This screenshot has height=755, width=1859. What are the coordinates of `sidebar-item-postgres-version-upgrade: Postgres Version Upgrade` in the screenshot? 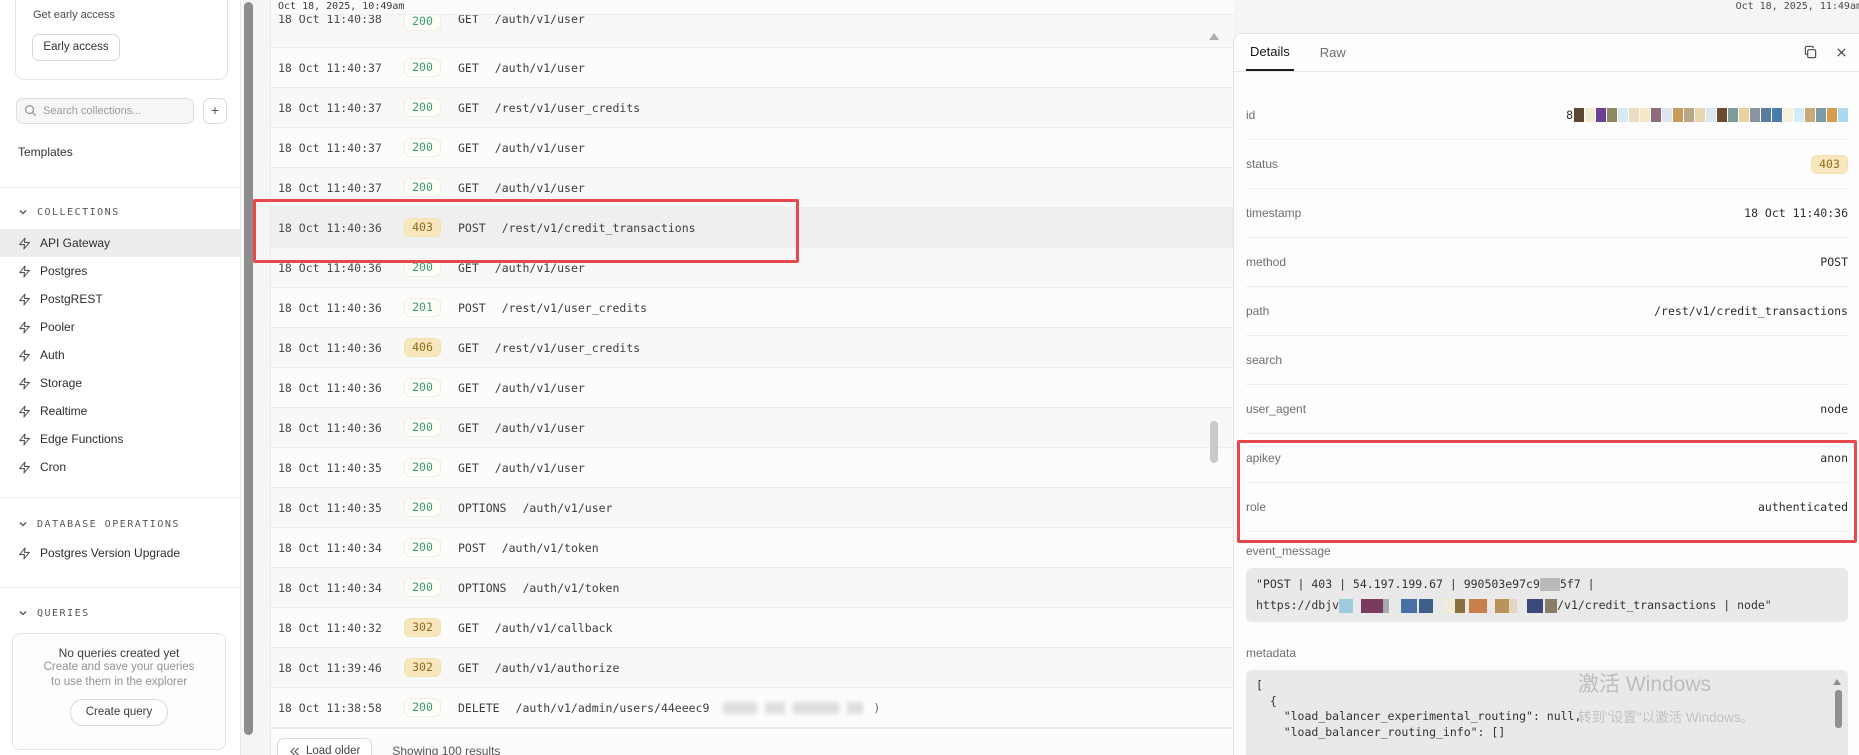 It's located at (120, 553).